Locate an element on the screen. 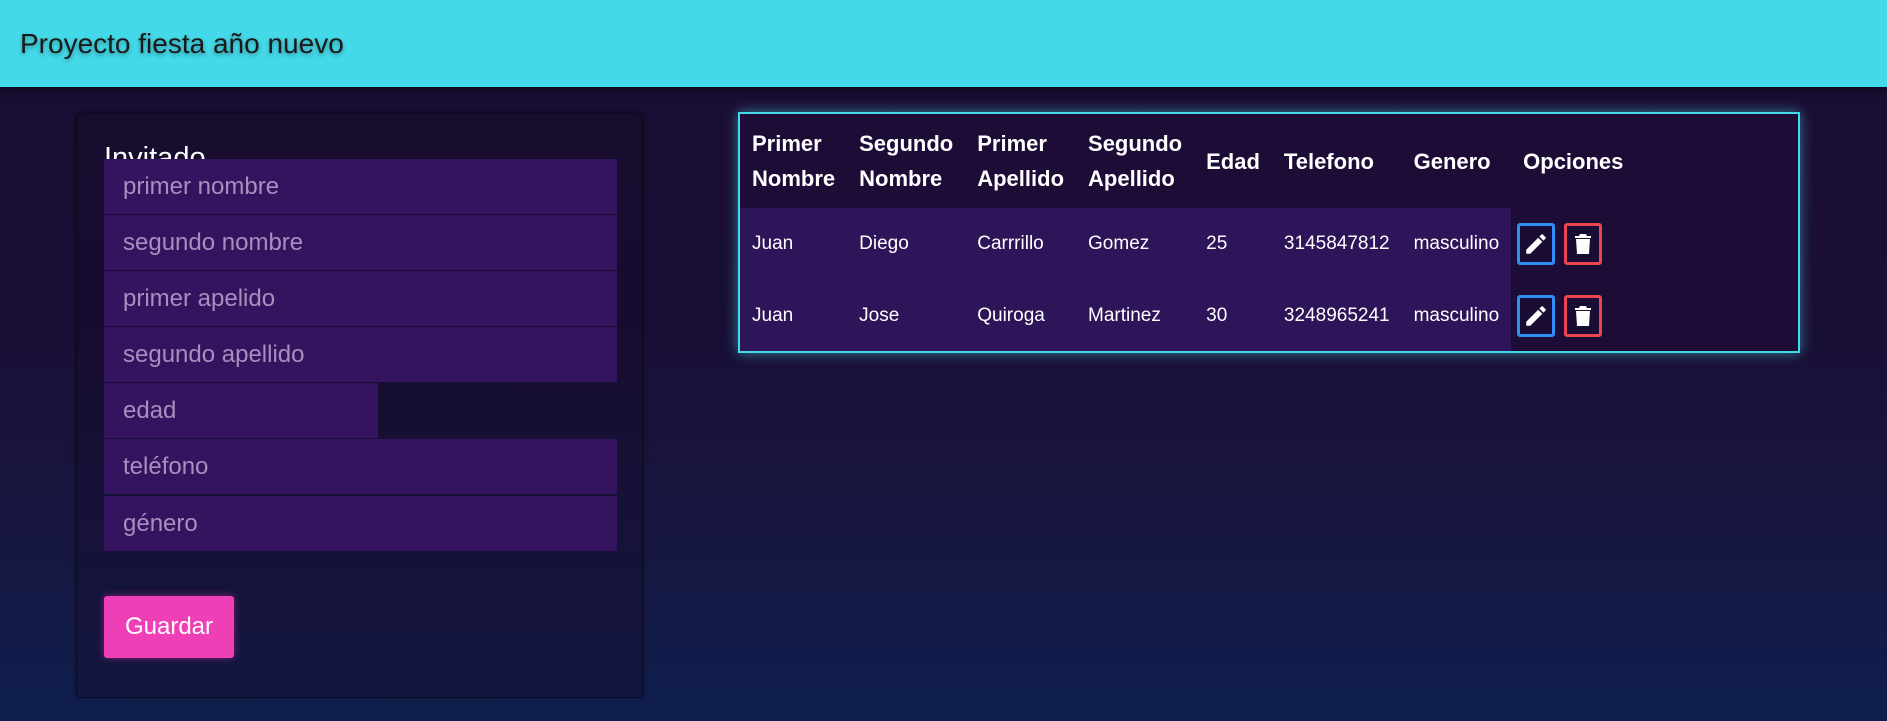 This screenshot has width=1887, height=721. cell-primer-apellido: Quiroga is located at coordinates (1021, 315).